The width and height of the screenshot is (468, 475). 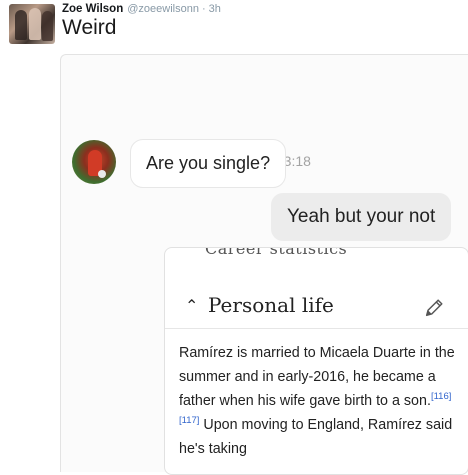 I want to click on sender-avatar, so click(x=94, y=162).